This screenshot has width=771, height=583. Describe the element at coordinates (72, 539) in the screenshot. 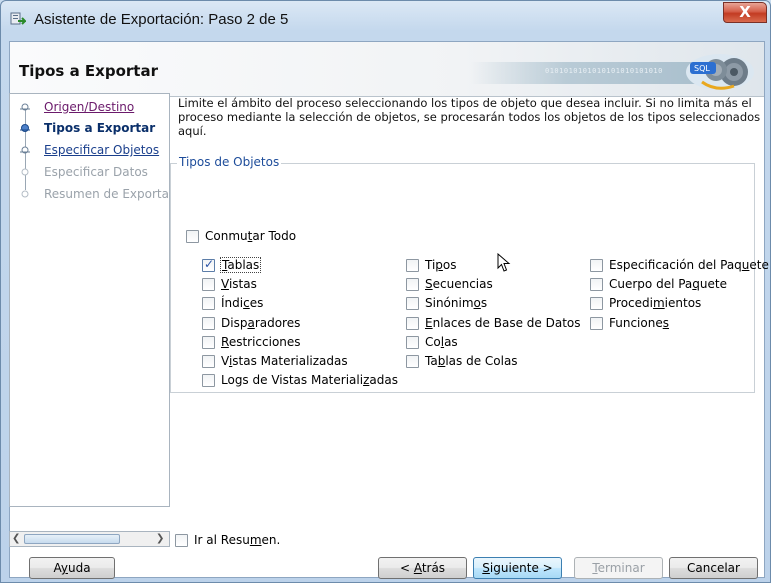

I see `scrollbar-thumb` at that location.